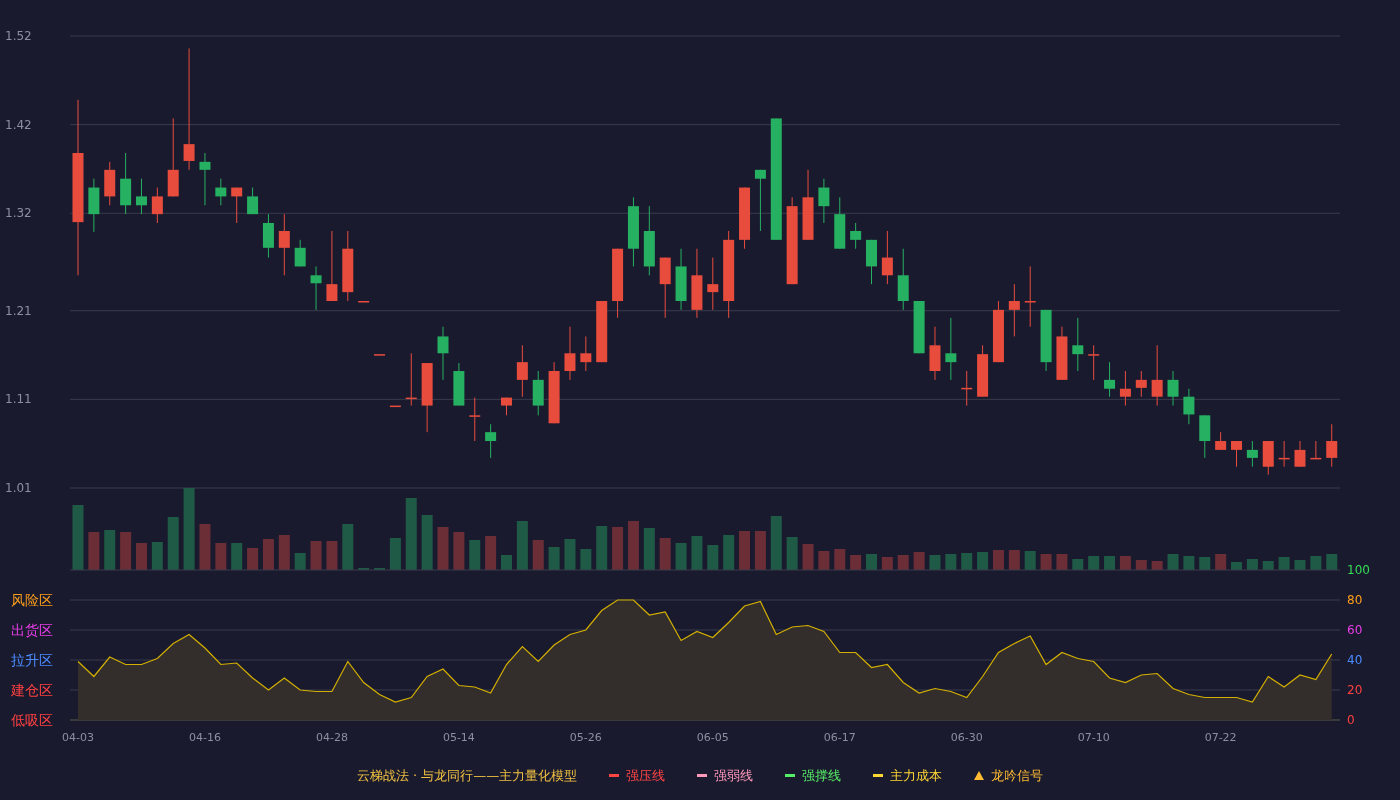 The image size is (1400, 800). I want to click on axis-label: 0, so click(1351, 720).